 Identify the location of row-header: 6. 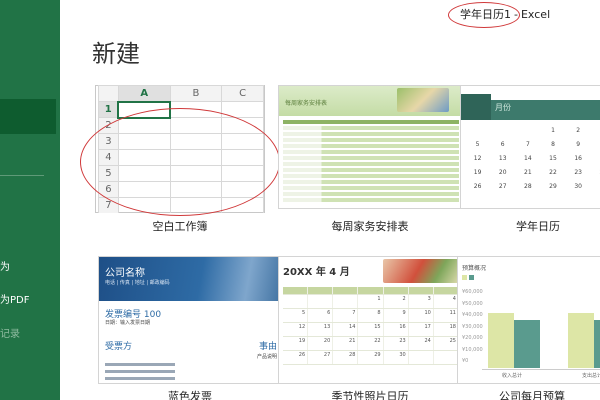
(108, 189).